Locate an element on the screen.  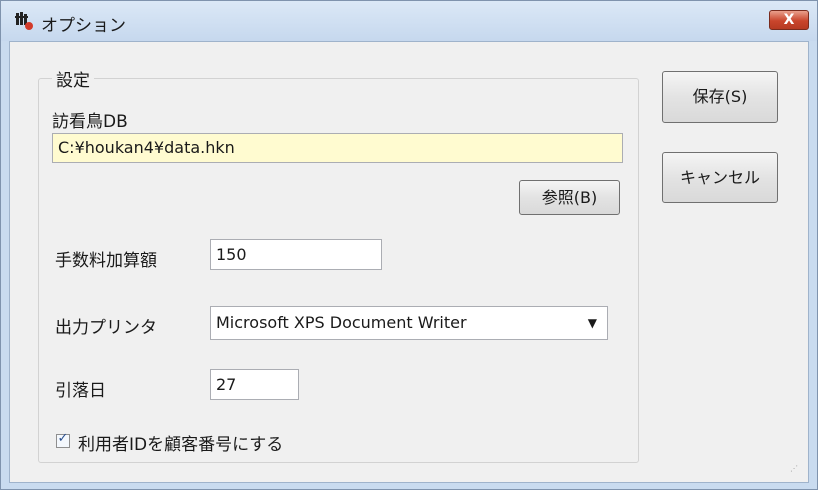
title-bar: オプション X is located at coordinates (409, 21).